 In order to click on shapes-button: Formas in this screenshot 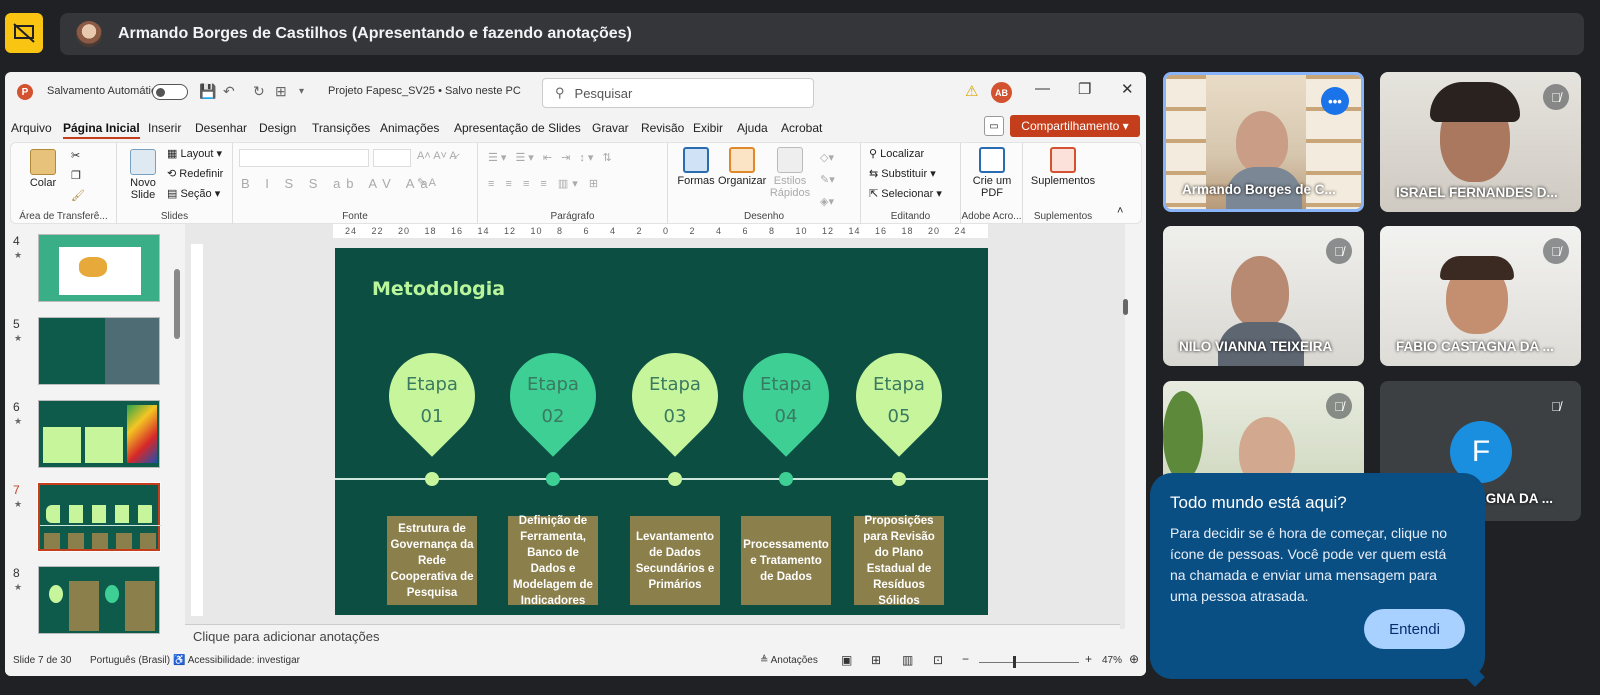, I will do `click(696, 167)`.